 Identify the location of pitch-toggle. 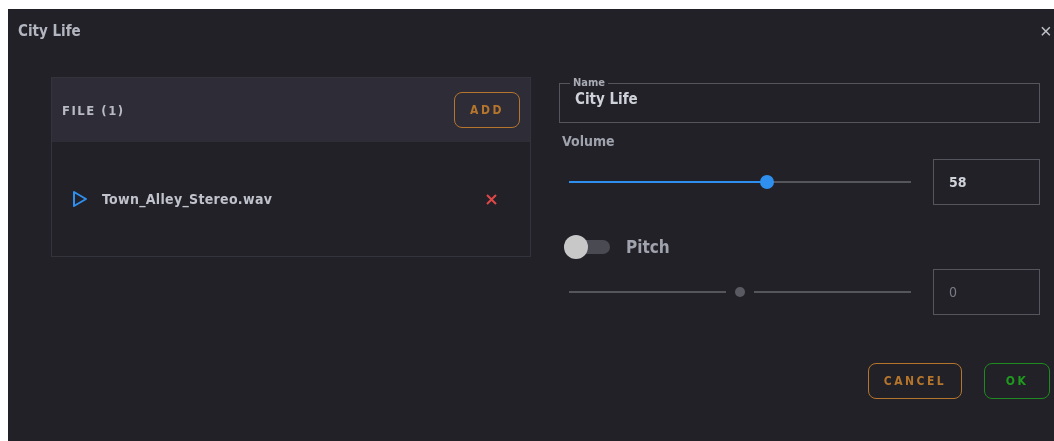
(587, 247).